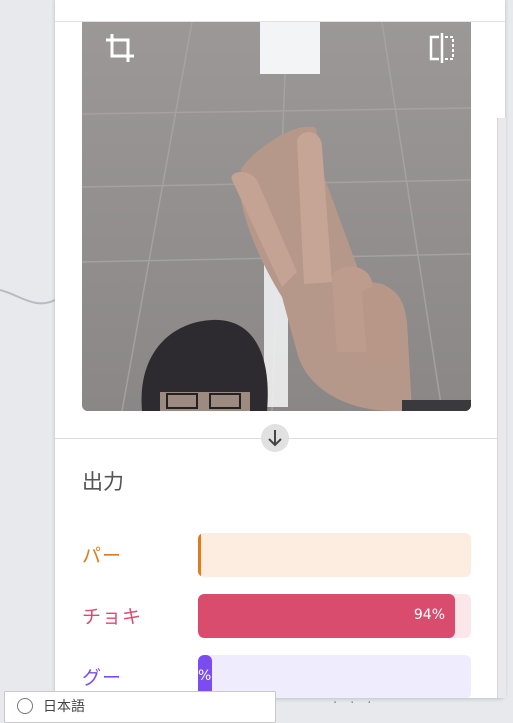 The width and height of the screenshot is (513, 723). What do you see at coordinates (501, 408) in the screenshot?
I see `scrollbar` at bounding box center [501, 408].